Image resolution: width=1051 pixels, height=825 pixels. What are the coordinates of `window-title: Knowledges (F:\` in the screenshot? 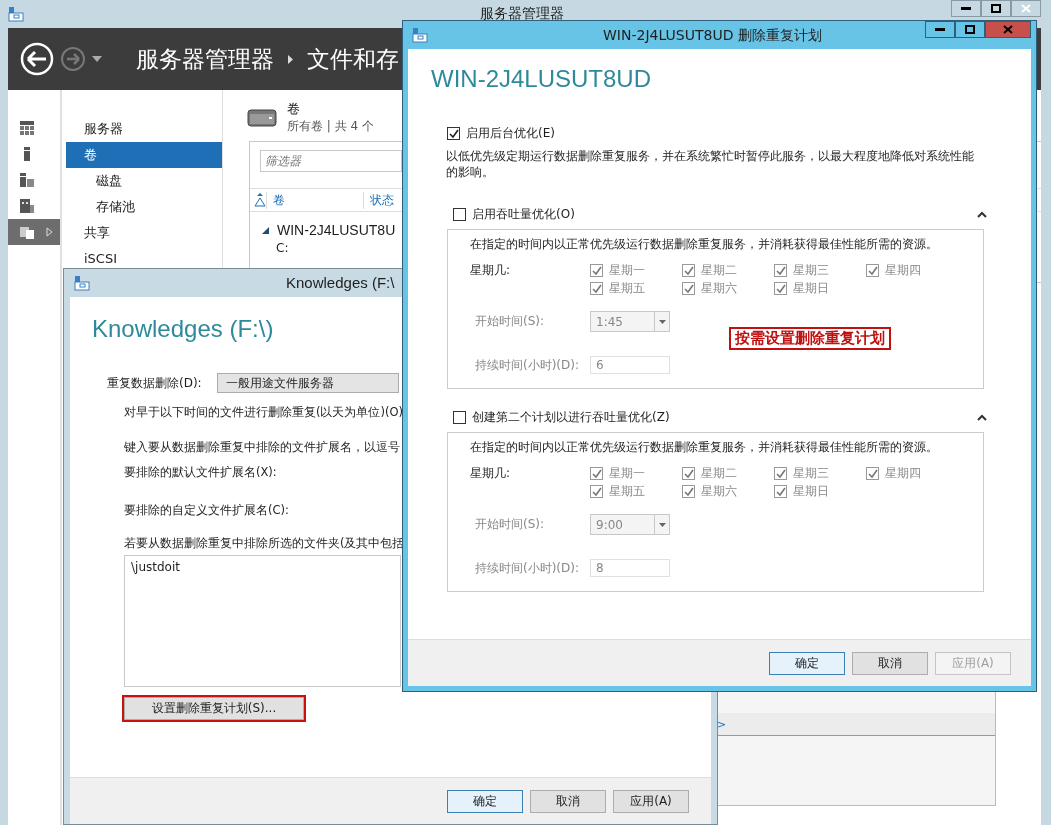 It's located at (340, 282).